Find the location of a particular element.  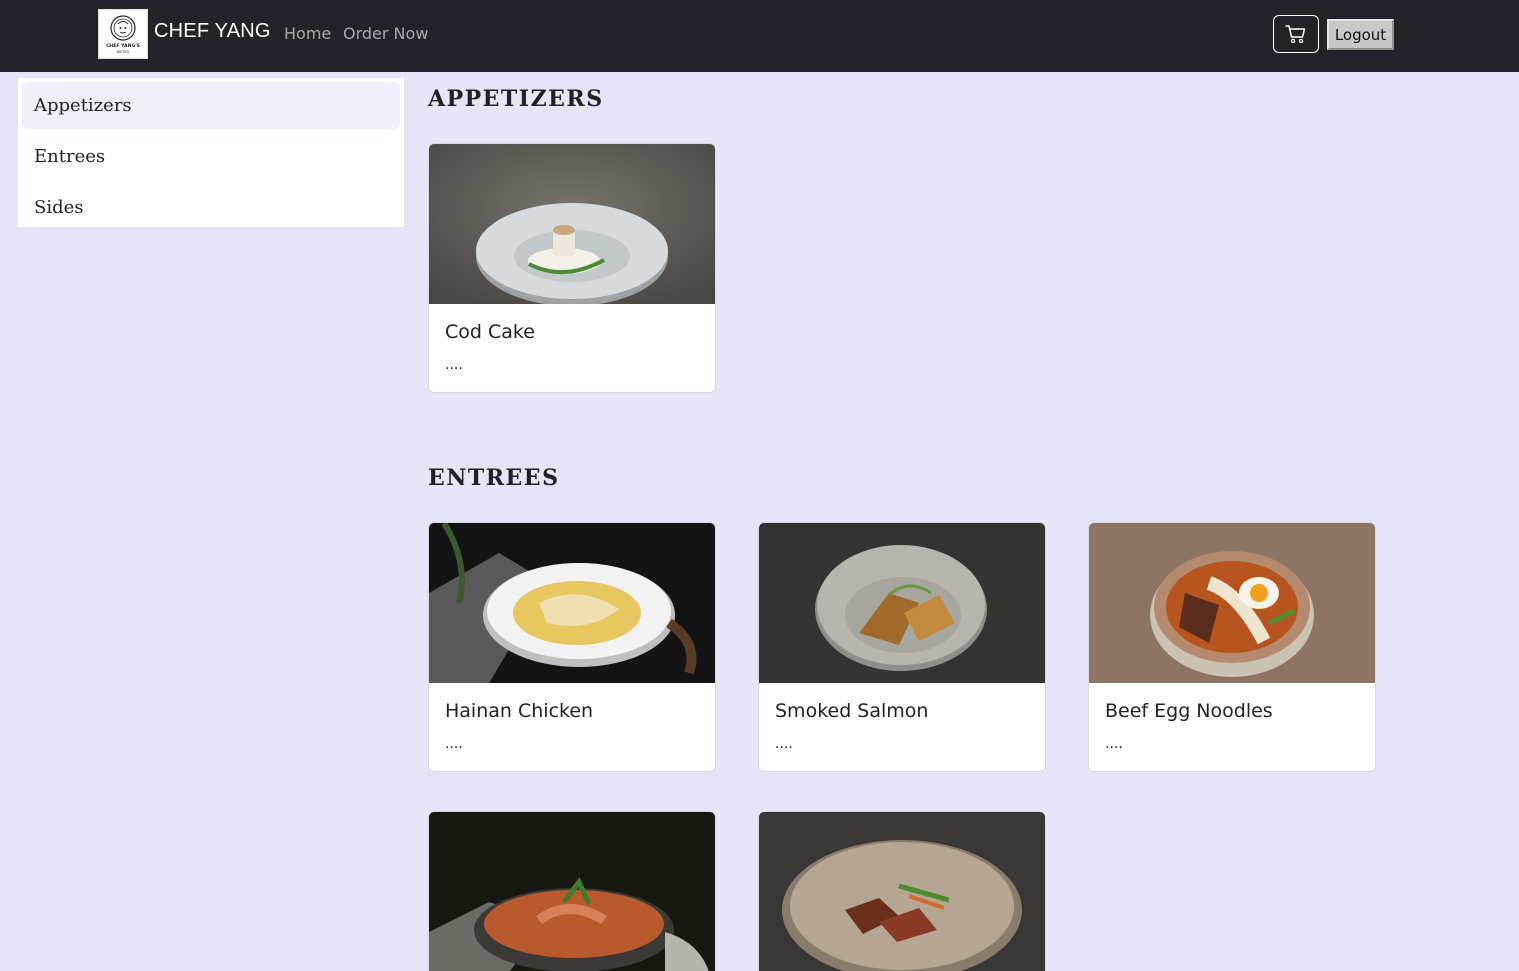

entree-4-image is located at coordinates (572, 891).